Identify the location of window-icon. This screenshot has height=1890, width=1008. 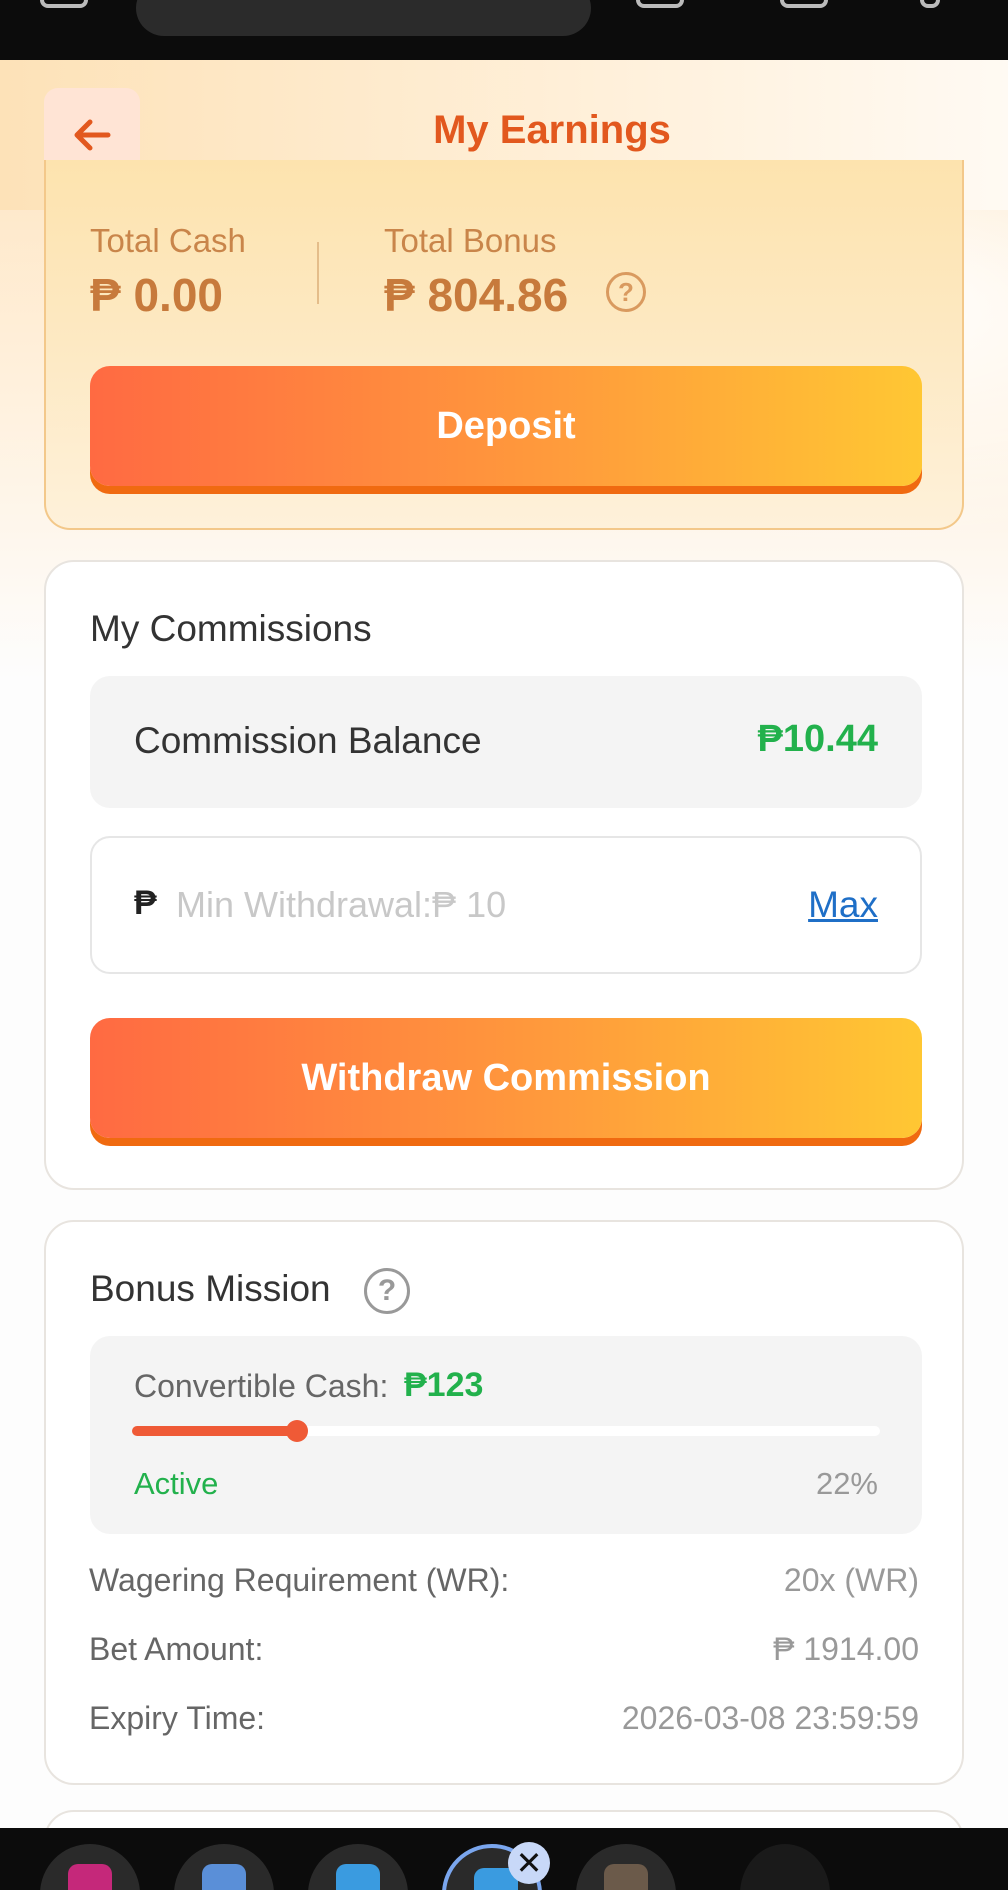
(804, 4).